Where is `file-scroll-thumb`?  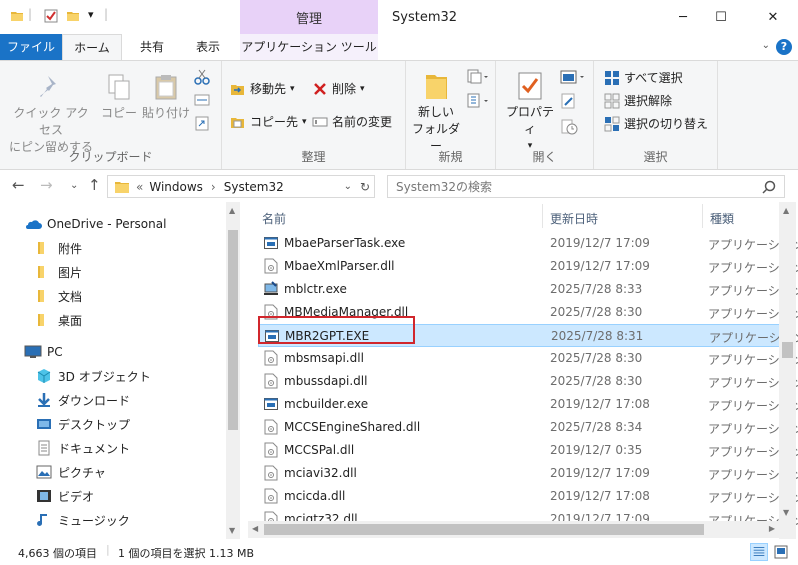
file-scroll-thumb is located at coordinates (787, 350).